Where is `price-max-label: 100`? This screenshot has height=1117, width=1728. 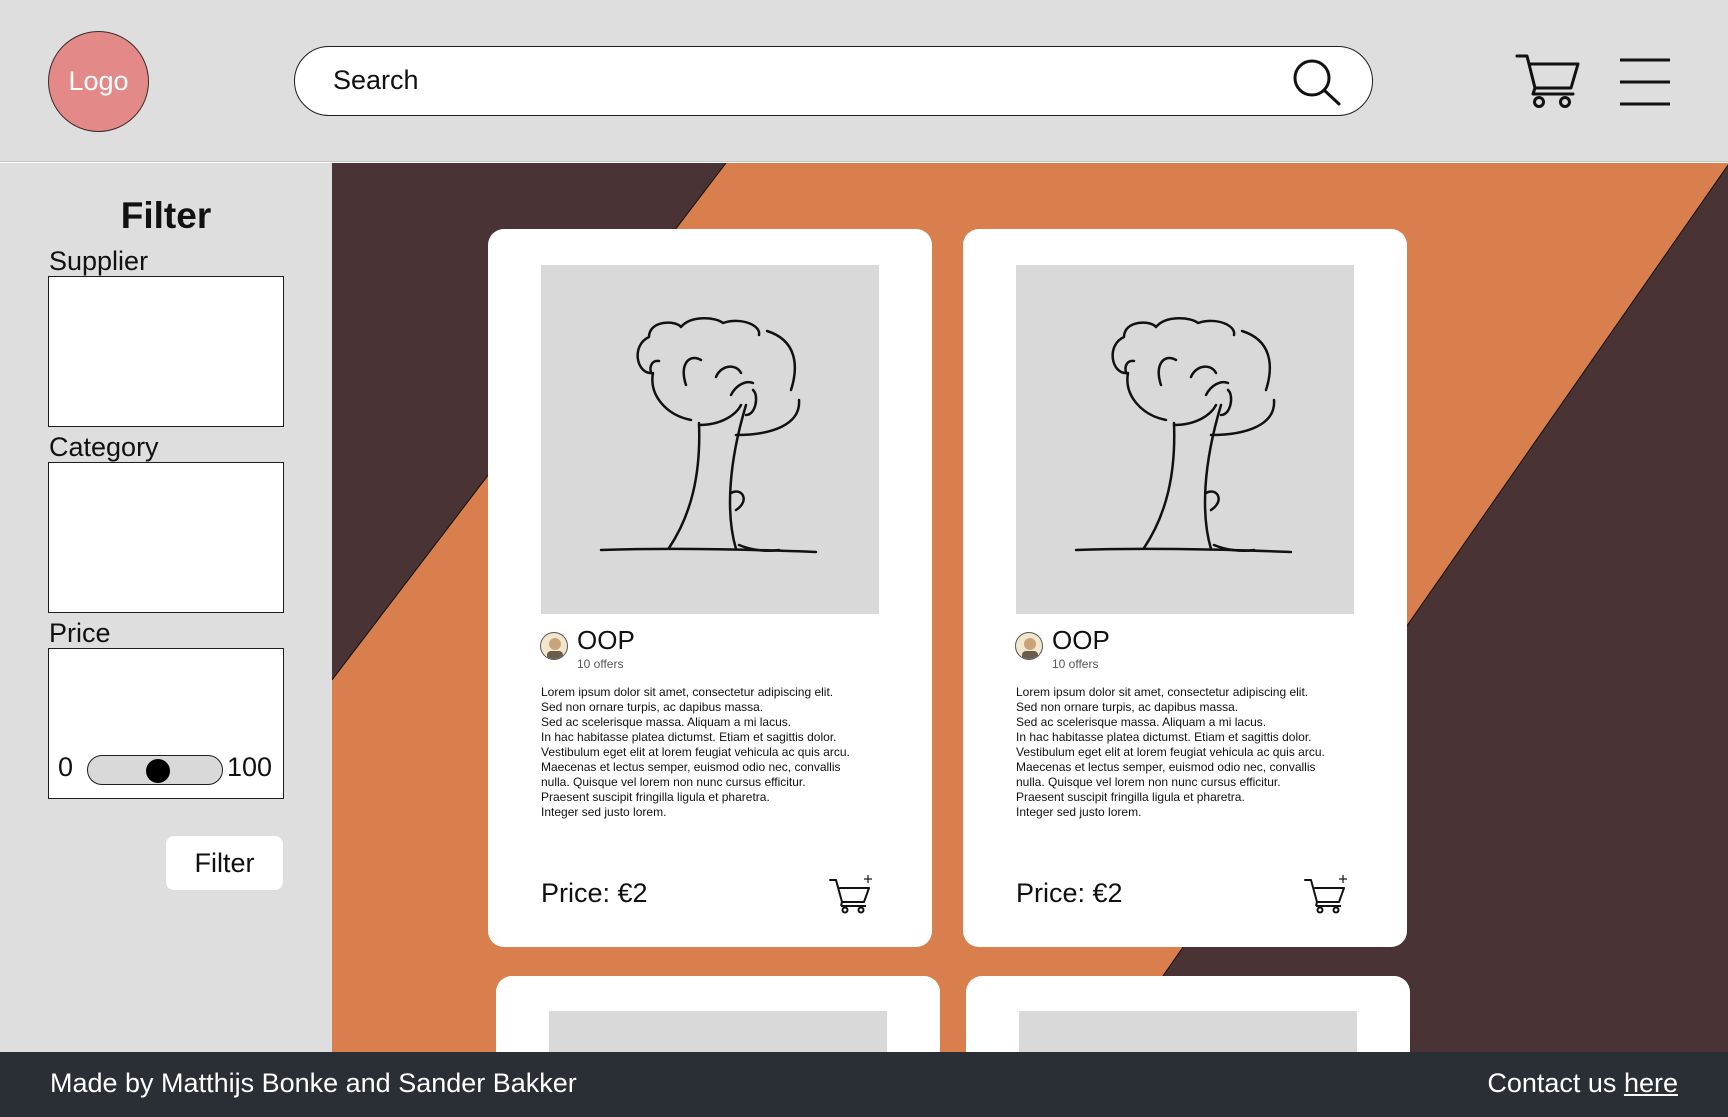
price-max-label: 100 is located at coordinates (250, 767).